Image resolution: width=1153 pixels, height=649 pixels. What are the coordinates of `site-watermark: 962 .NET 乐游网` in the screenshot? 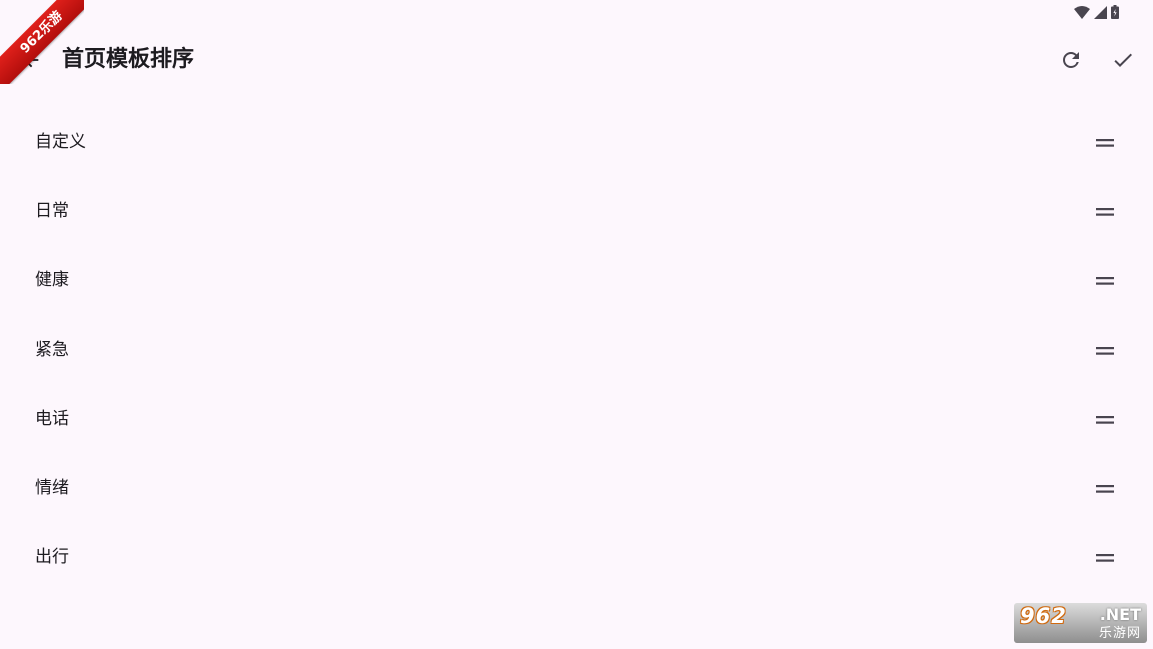 It's located at (1080, 623).